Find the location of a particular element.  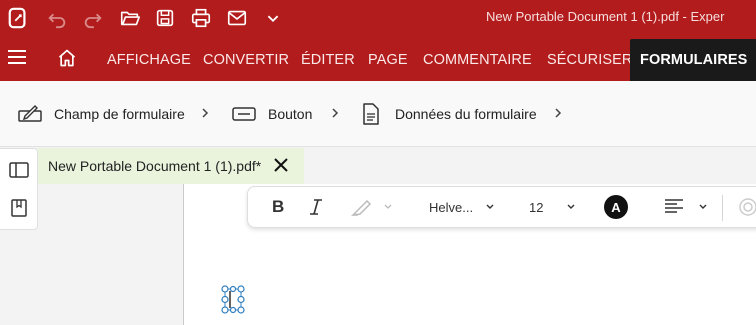

form-field-label: Champ de formulaire is located at coordinates (119, 114).